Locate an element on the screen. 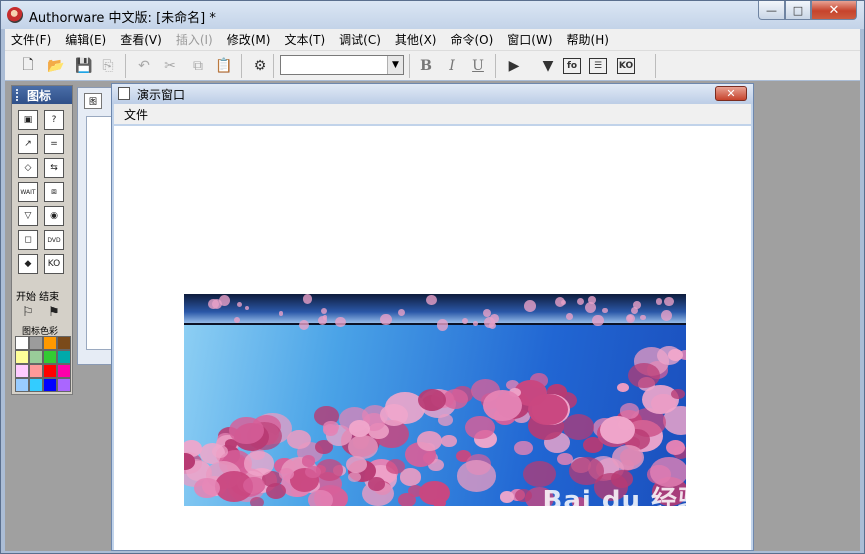  calculation-icon: = is located at coordinates (54, 144).